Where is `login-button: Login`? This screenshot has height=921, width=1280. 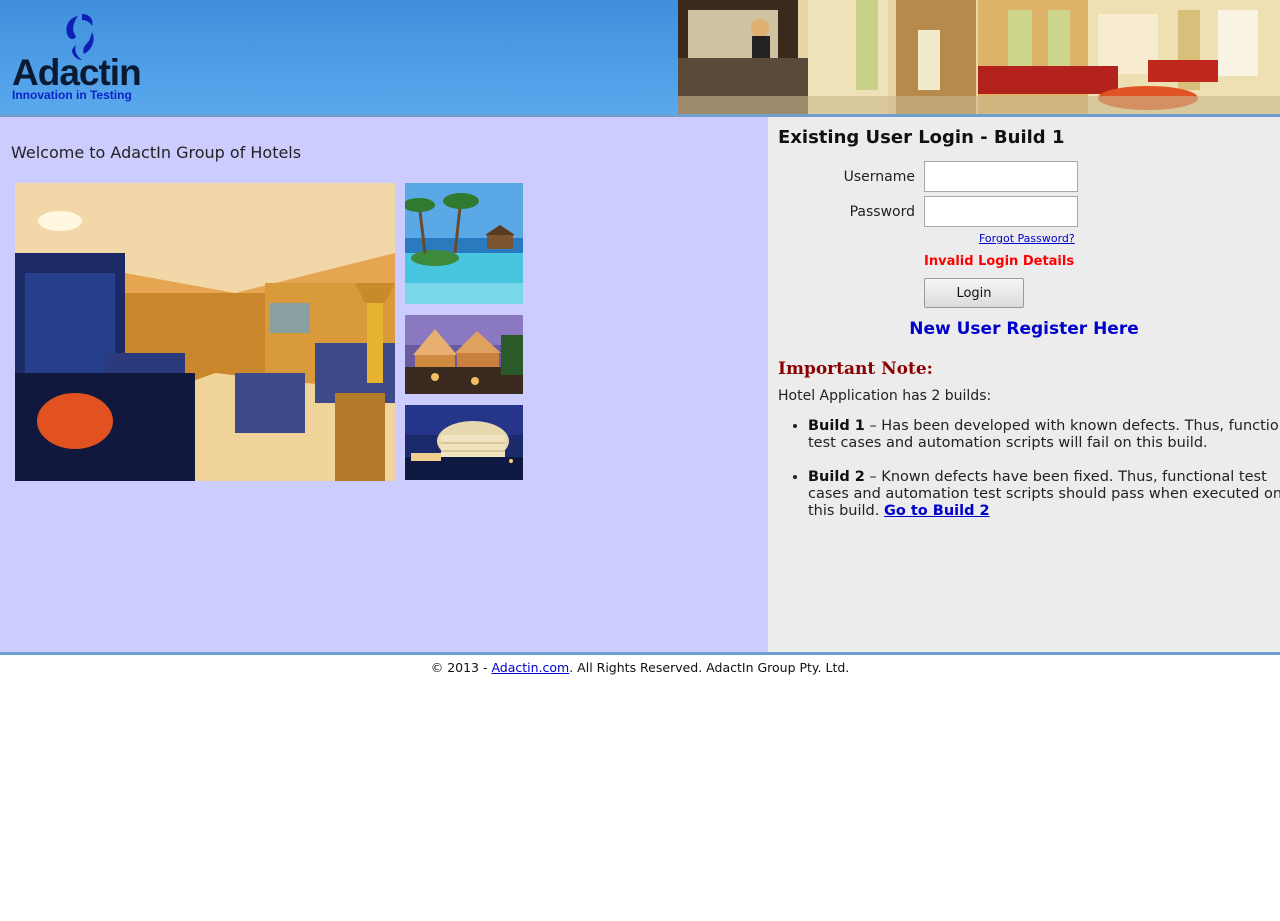
login-button: Login is located at coordinates (974, 293).